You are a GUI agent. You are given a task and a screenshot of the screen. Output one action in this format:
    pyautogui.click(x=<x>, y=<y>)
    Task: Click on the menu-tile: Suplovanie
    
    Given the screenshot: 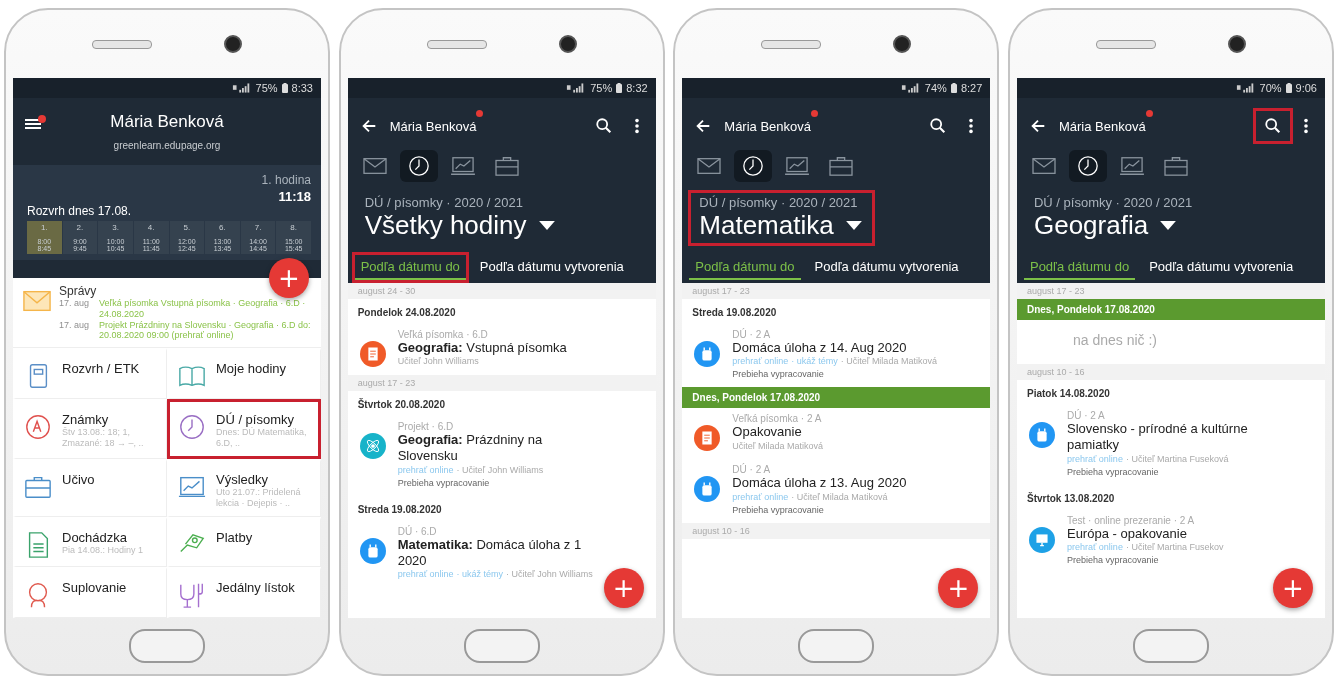 What is the action you would take?
    pyautogui.click(x=90, y=592)
    